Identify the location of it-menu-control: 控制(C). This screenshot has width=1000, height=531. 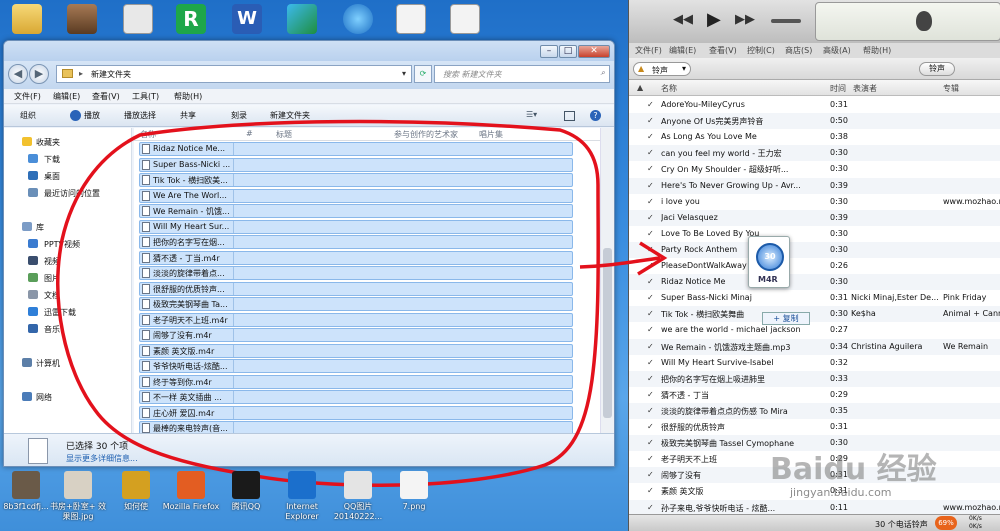
(761, 50).